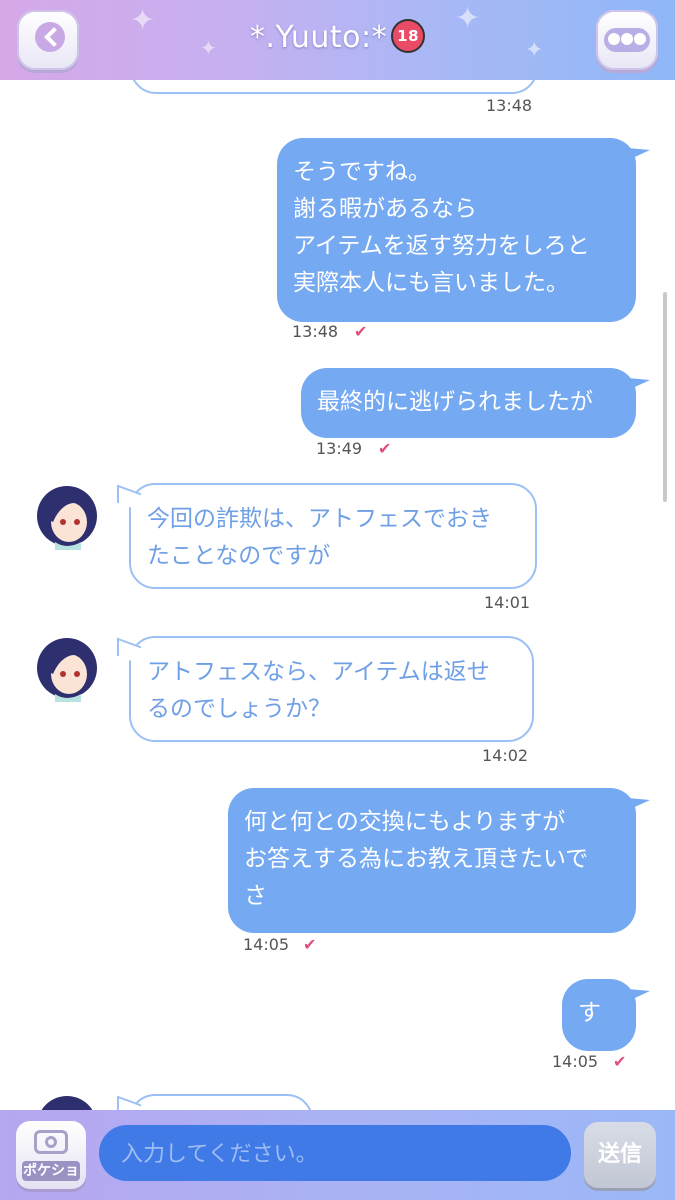 The image size is (675, 1200). I want to click on message-time: 14:01, so click(507, 602).